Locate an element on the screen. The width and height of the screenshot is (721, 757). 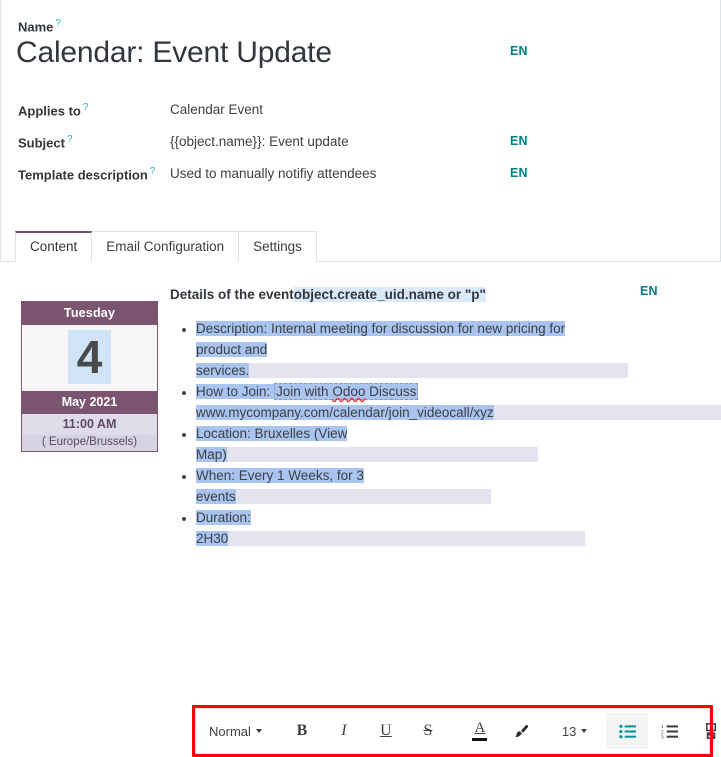
subject-label-text: Subject is located at coordinates (41, 143).